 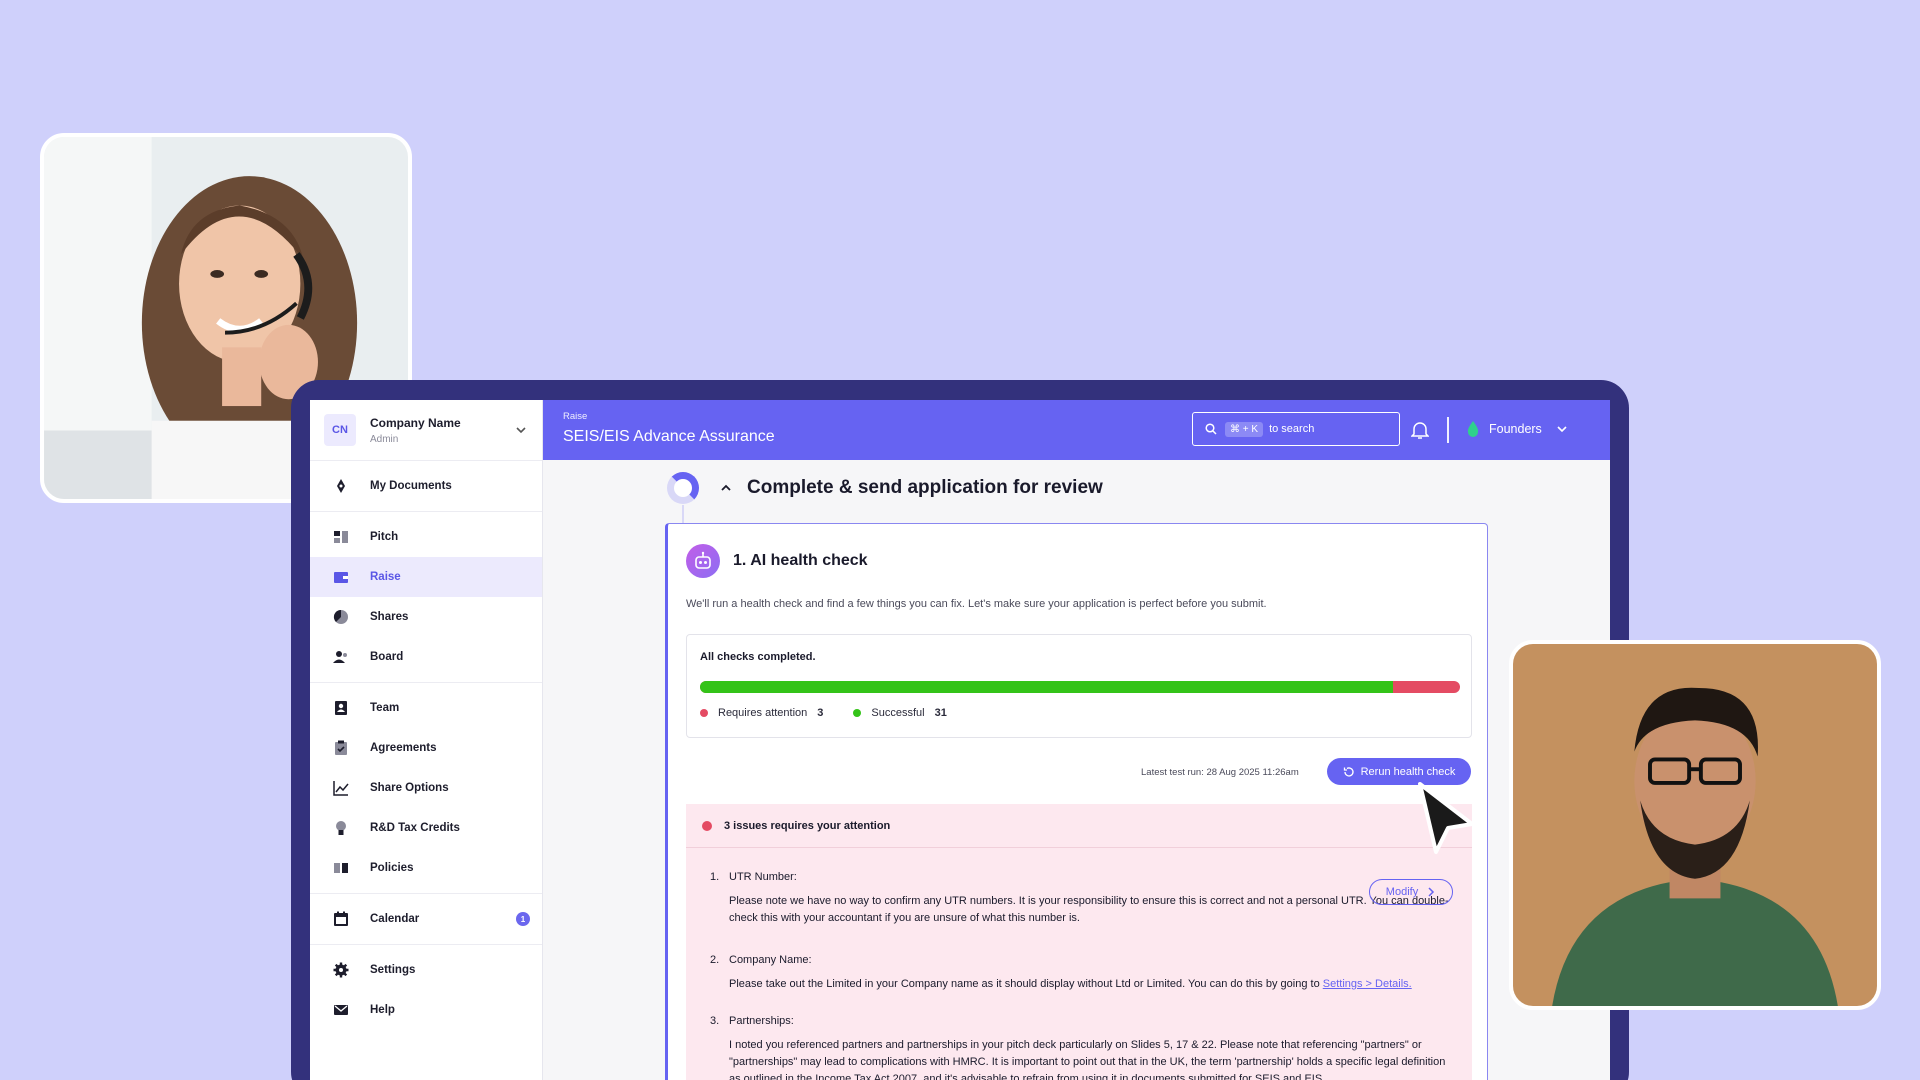 What do you see at coordinates (415, 422) in the screenshot?
I see `company-name: Company Name` at bounding box center [415, 422].